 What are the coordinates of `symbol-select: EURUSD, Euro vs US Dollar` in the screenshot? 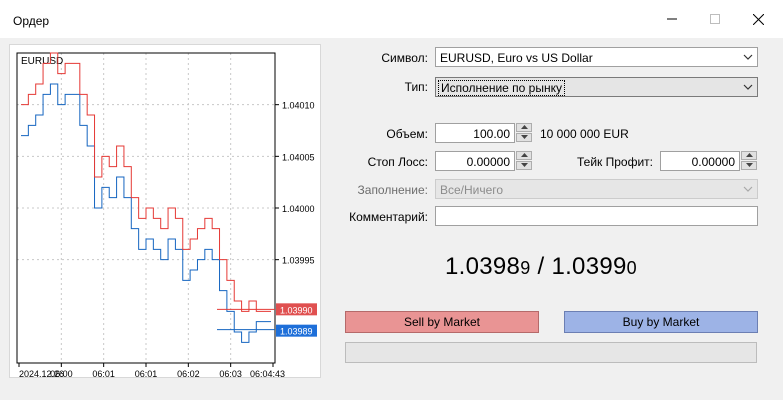 It's located at (596, 57).